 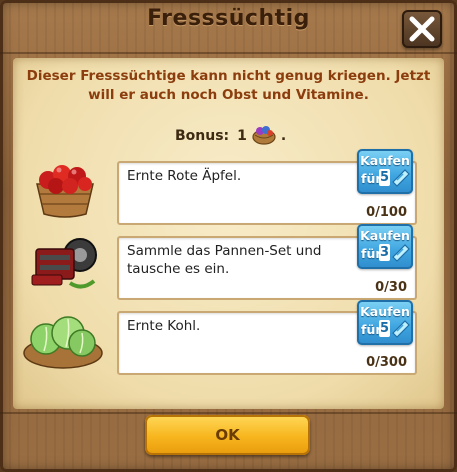 What do you see at coordinates (202, 136) in the screenshot?
I see `bonus-label: Bonus:` at bounding box center [202, 136].